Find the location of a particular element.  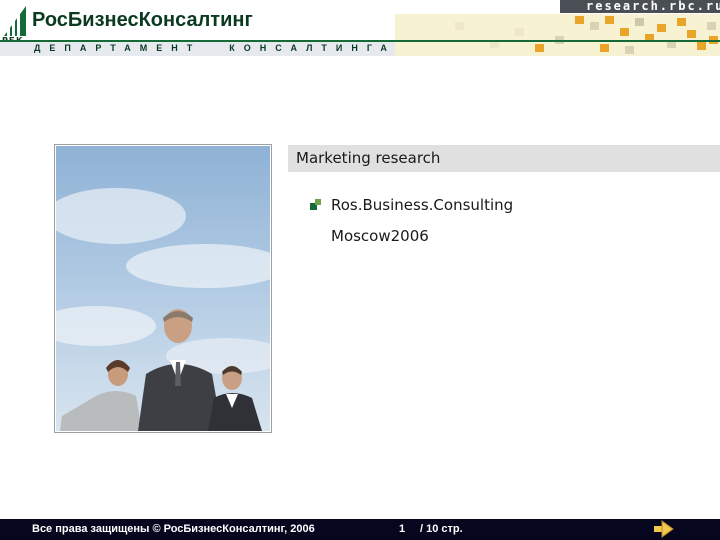

department-word-1: ДЕПАРТАМЕНТ is located at coordinates (118, 48).